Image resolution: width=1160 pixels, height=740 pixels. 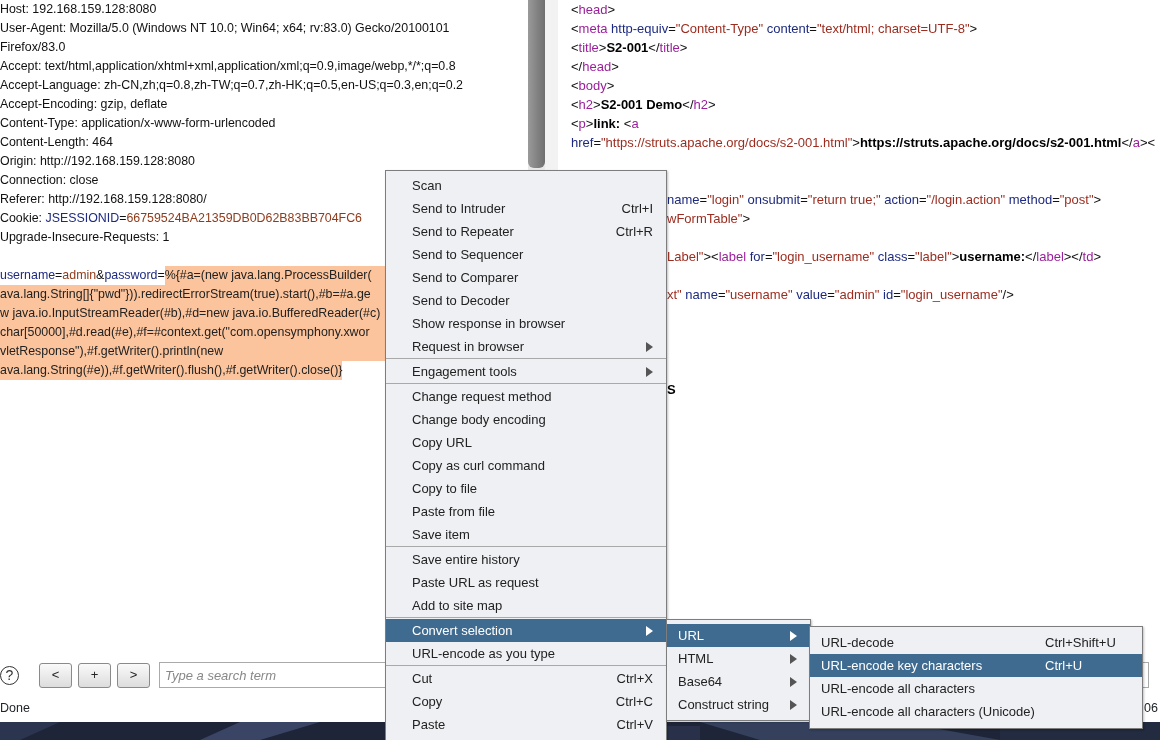 What do you see at coordinates (595, 67) in the screenshot?
I see `code-line: </head>` at bounding box center [595, 67].